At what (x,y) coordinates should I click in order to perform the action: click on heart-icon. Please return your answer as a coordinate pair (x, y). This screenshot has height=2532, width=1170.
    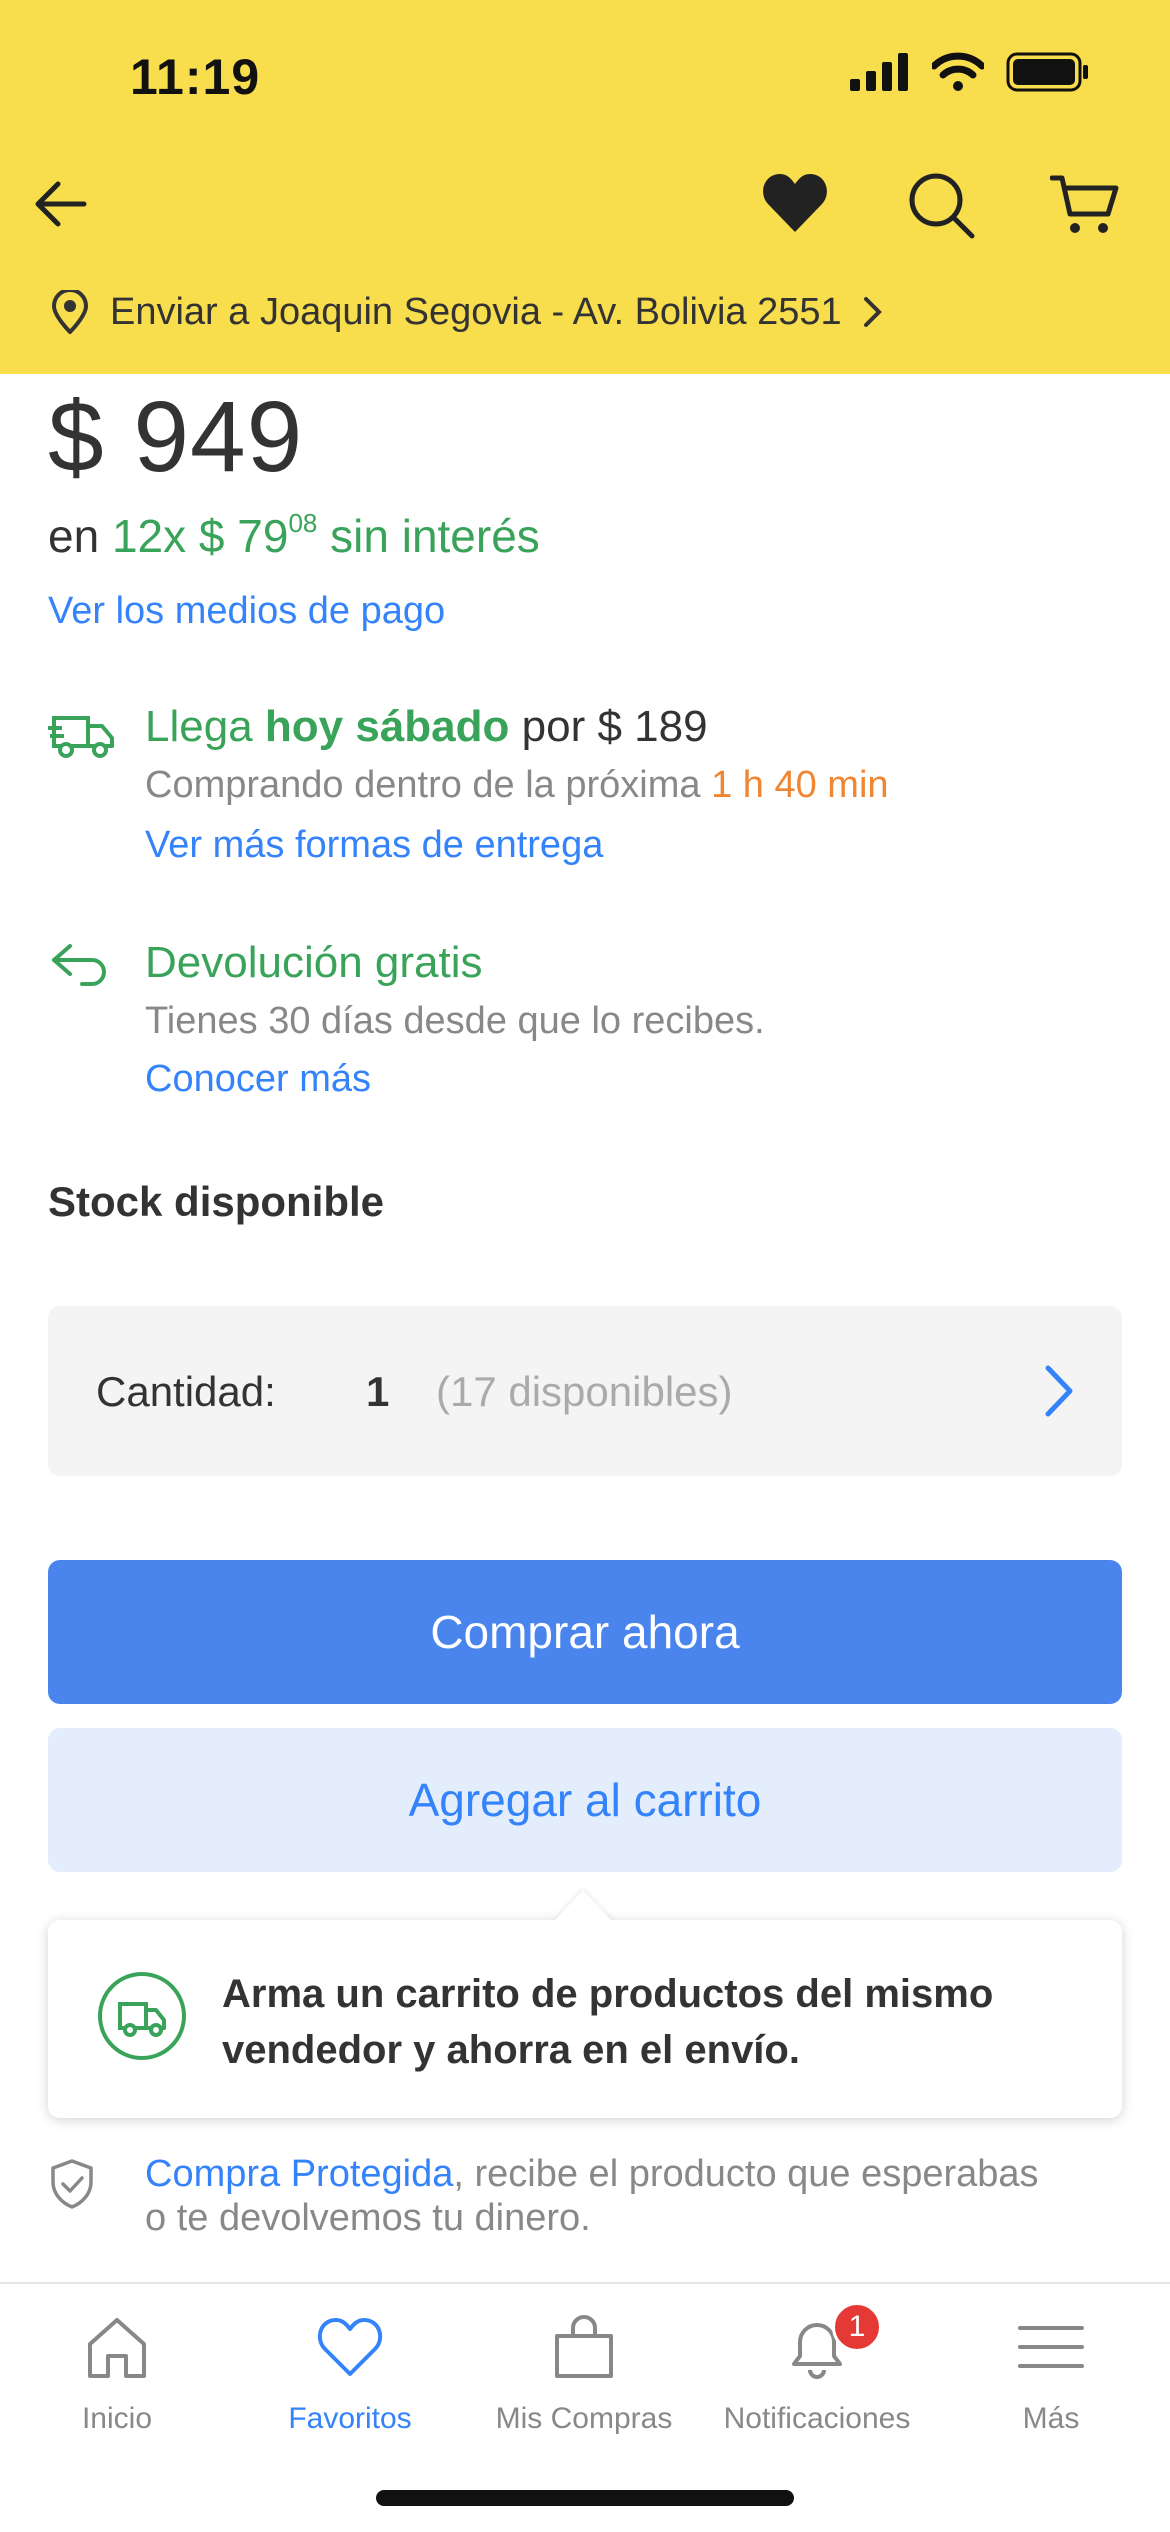
    Looking at the image, I should click on (350, 2347).